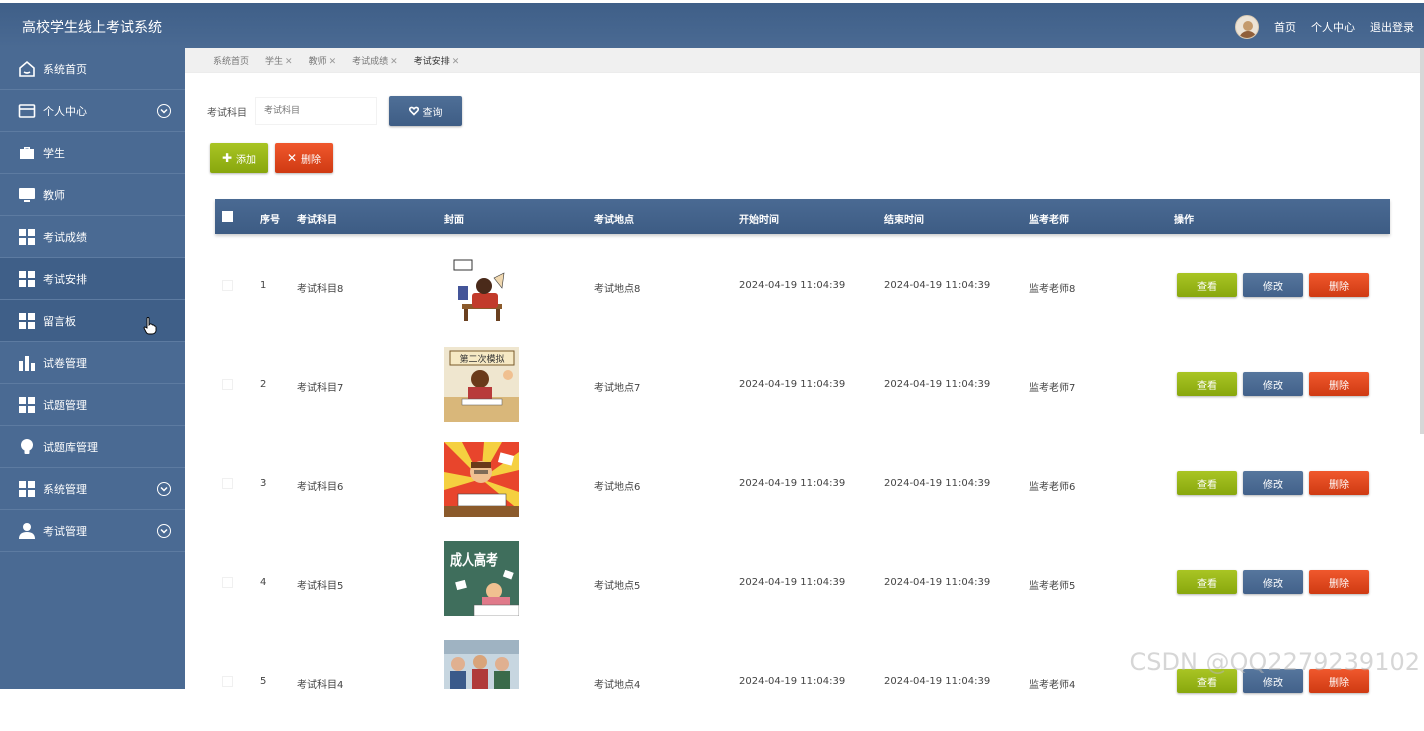 This screenshot has height=731, width=1424. Describe the element at coordinates (1333, 27) in the screenshot. I see `profile-link: 个人中心` at that location.